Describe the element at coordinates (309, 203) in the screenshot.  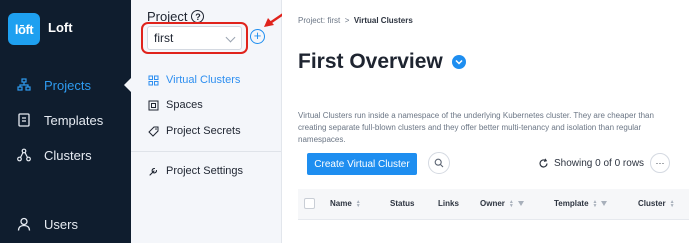
I see `select-all-checkbox` at that location.